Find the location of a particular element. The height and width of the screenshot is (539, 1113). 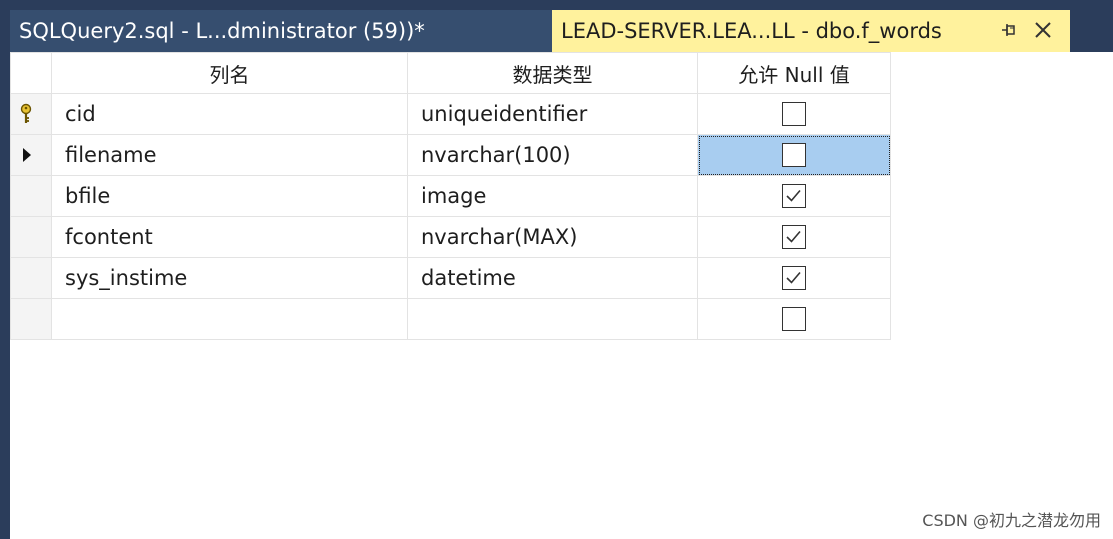

pin-icon is located at coordinates (1009, 30).